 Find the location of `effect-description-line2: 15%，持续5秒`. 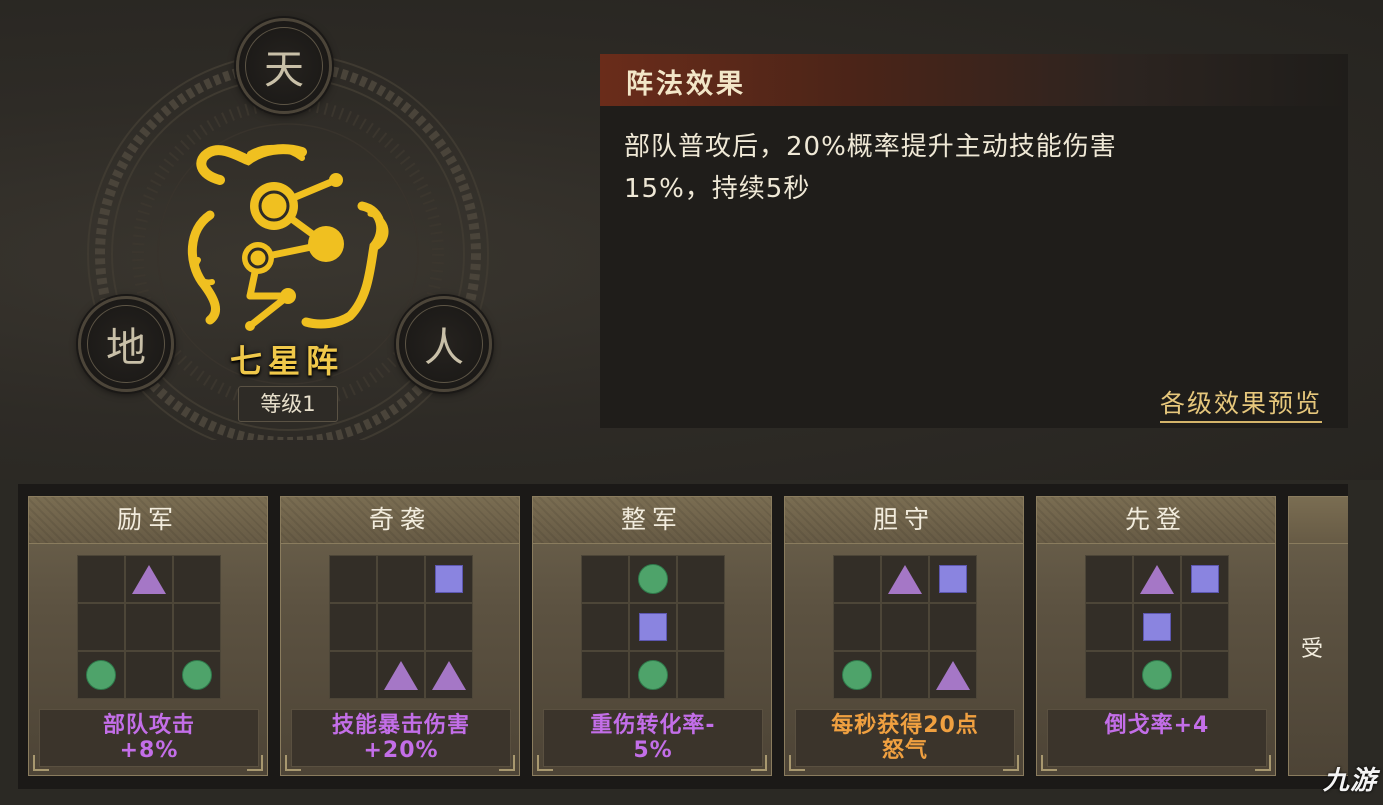

effect-description-line2: 15%，持续5秒 is located at coordinates (717, 189).